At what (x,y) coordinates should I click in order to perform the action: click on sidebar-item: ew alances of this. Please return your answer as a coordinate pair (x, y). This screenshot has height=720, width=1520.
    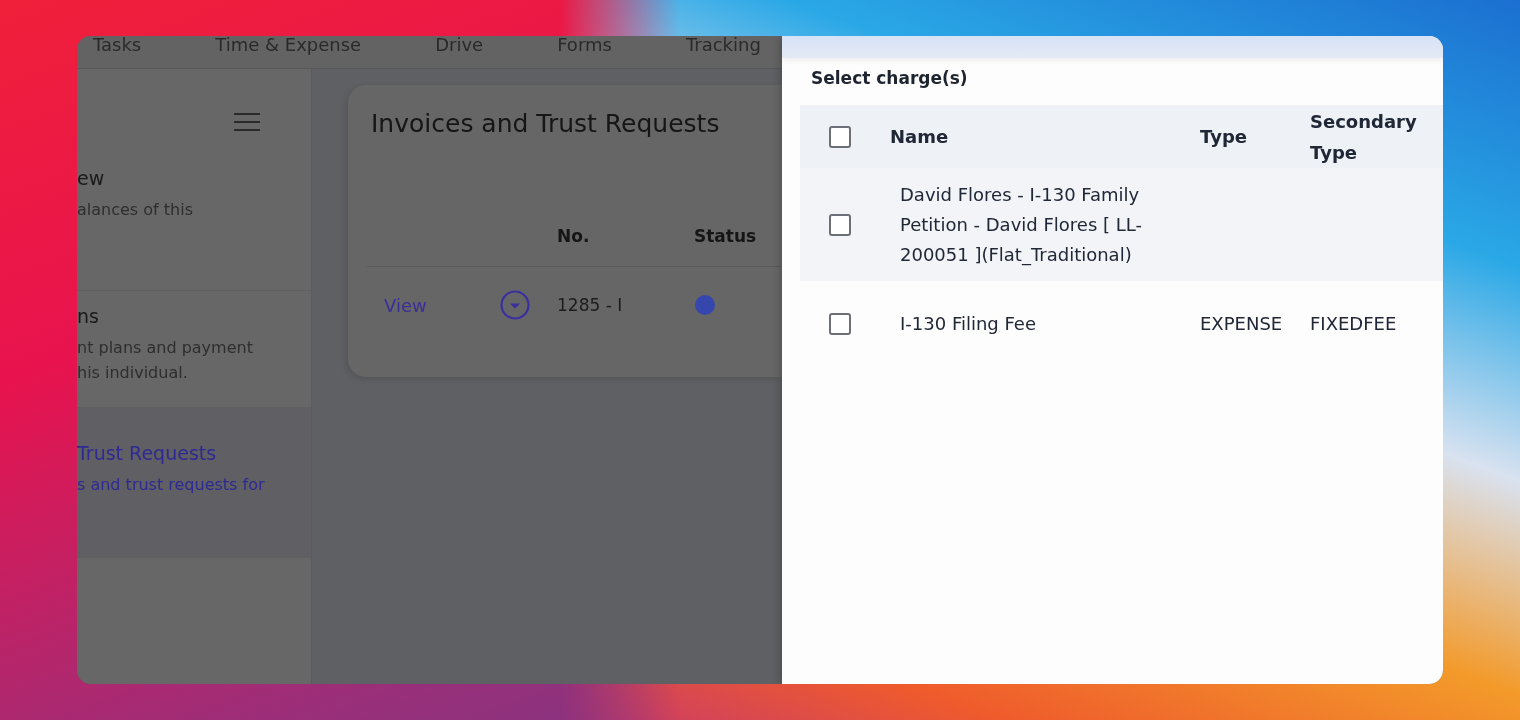
    Looking at the image, I should click on (194, 225).